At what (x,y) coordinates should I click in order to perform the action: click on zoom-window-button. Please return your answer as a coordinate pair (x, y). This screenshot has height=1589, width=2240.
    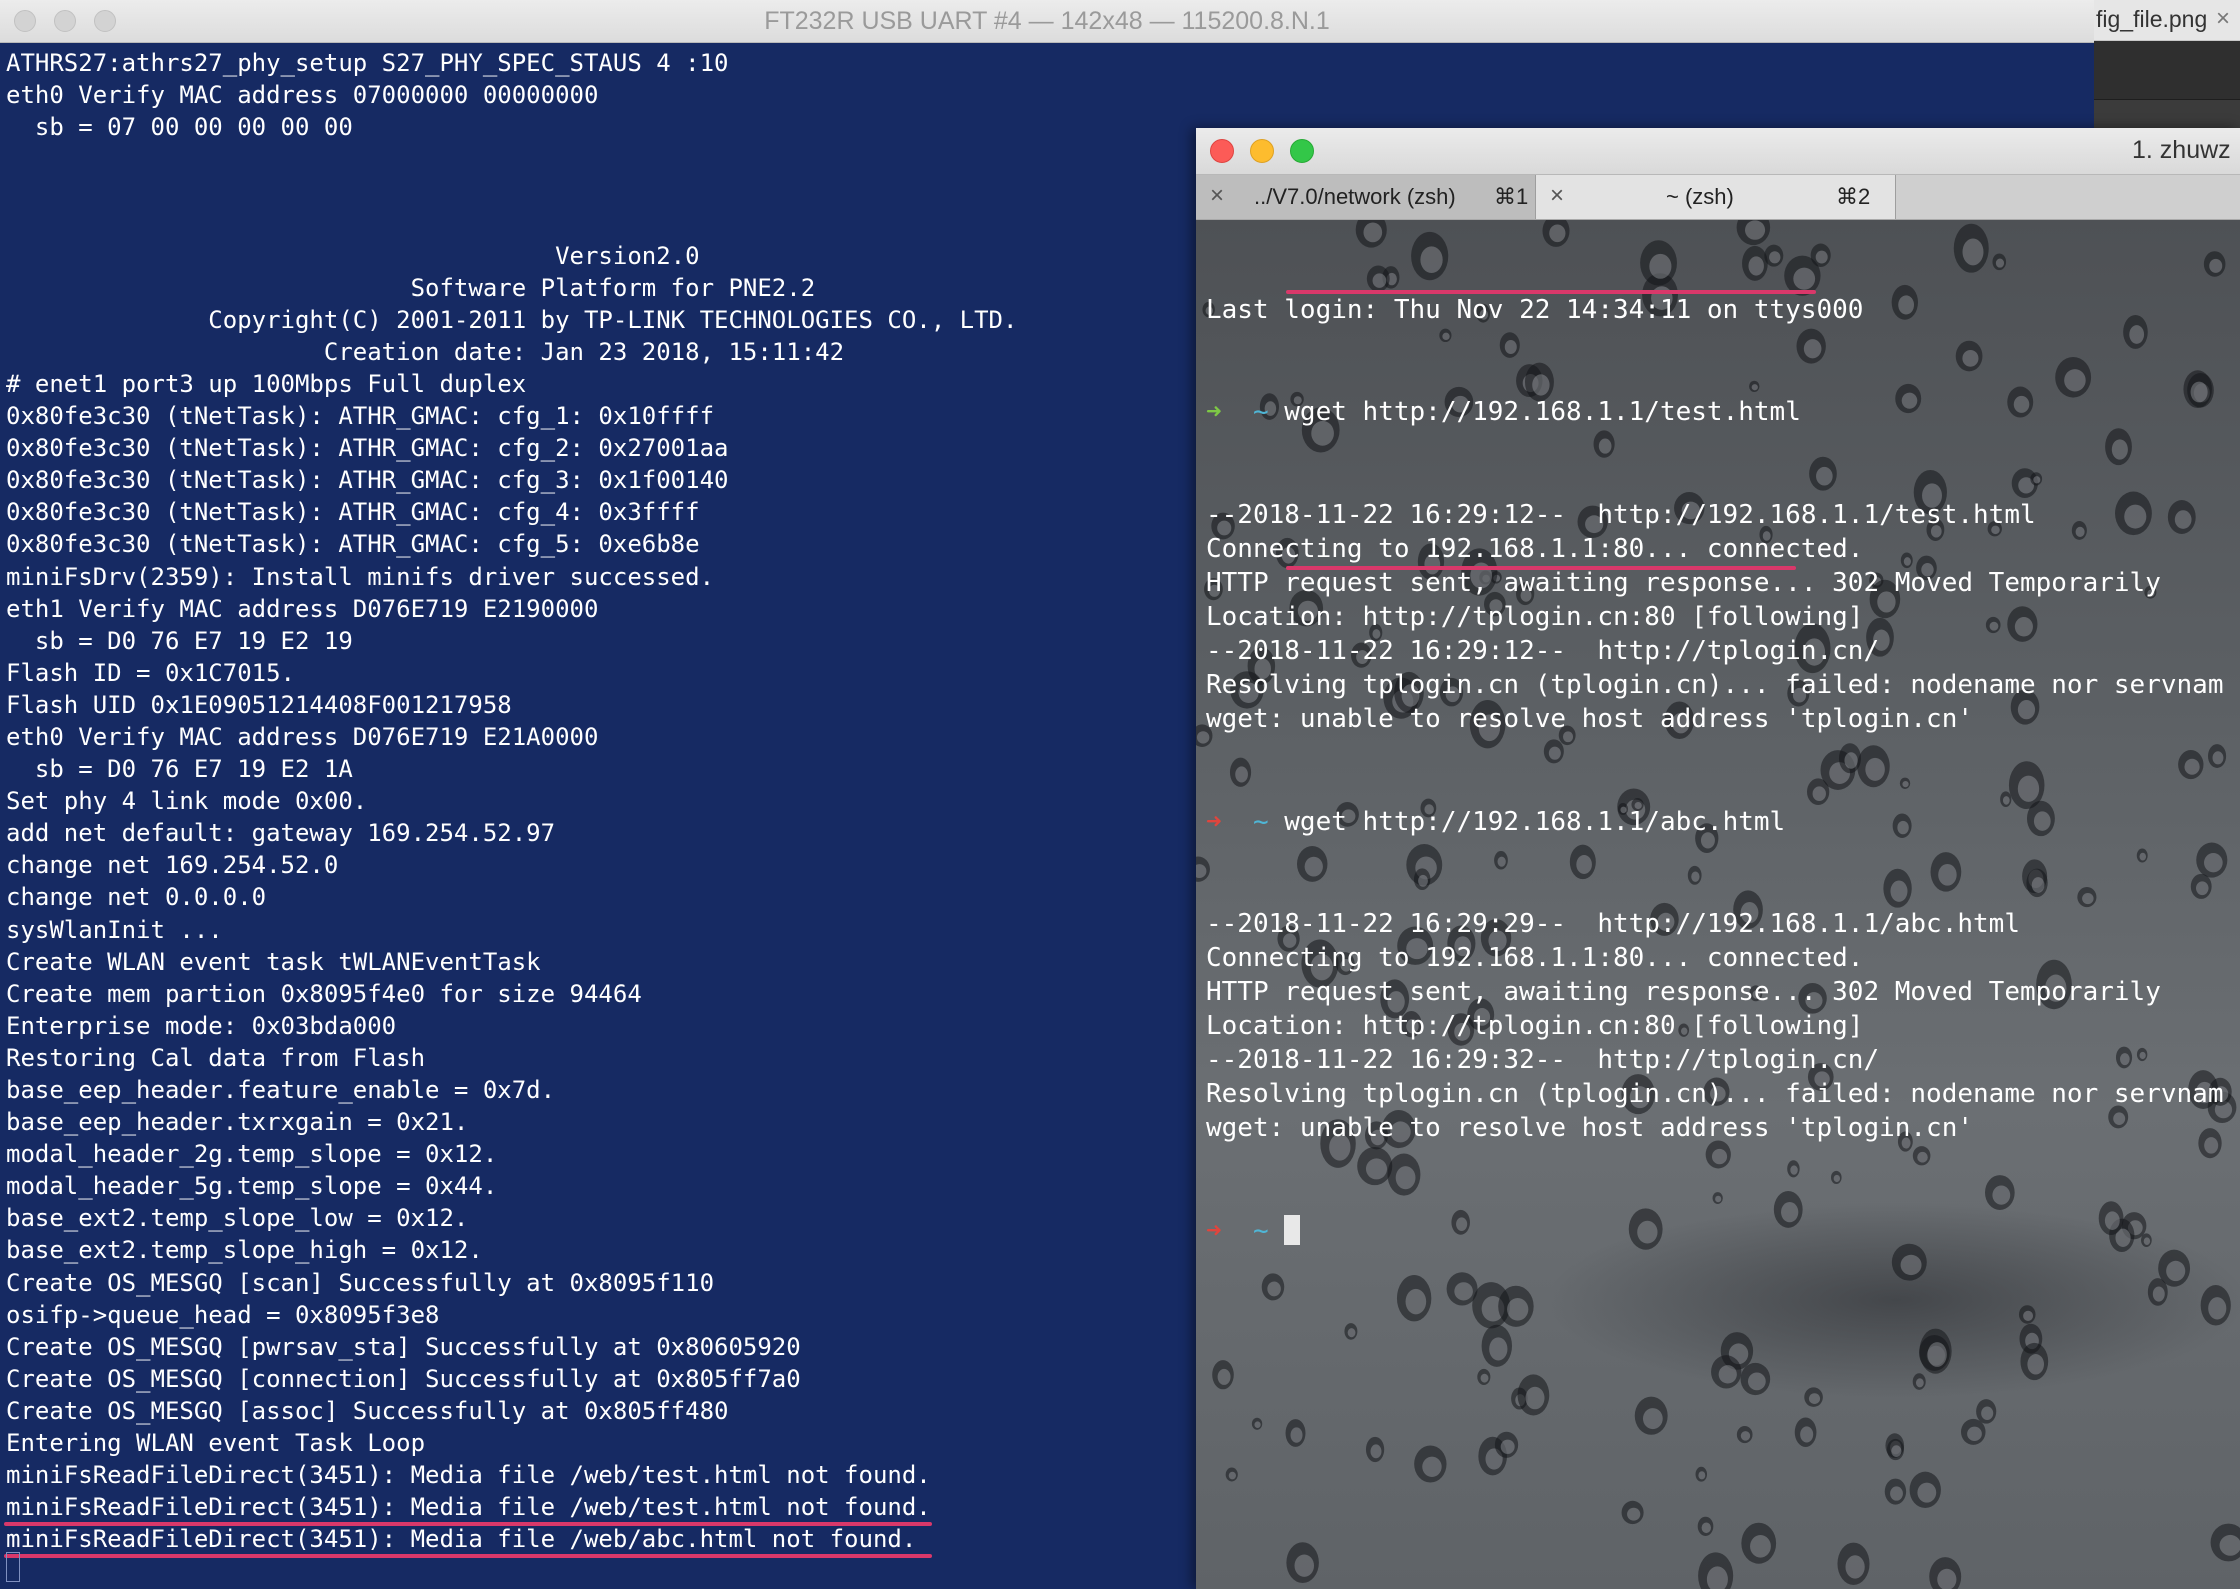
    Looking at the image, I should click on (1302, 151).